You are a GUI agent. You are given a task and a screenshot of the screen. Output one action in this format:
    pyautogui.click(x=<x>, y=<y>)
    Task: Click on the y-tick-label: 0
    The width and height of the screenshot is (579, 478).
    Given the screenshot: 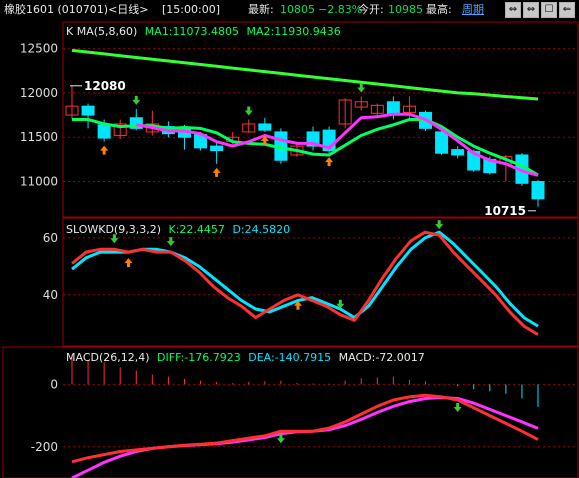 What is the action you would take?
    pyautogui.click(x=54, y=384)
    